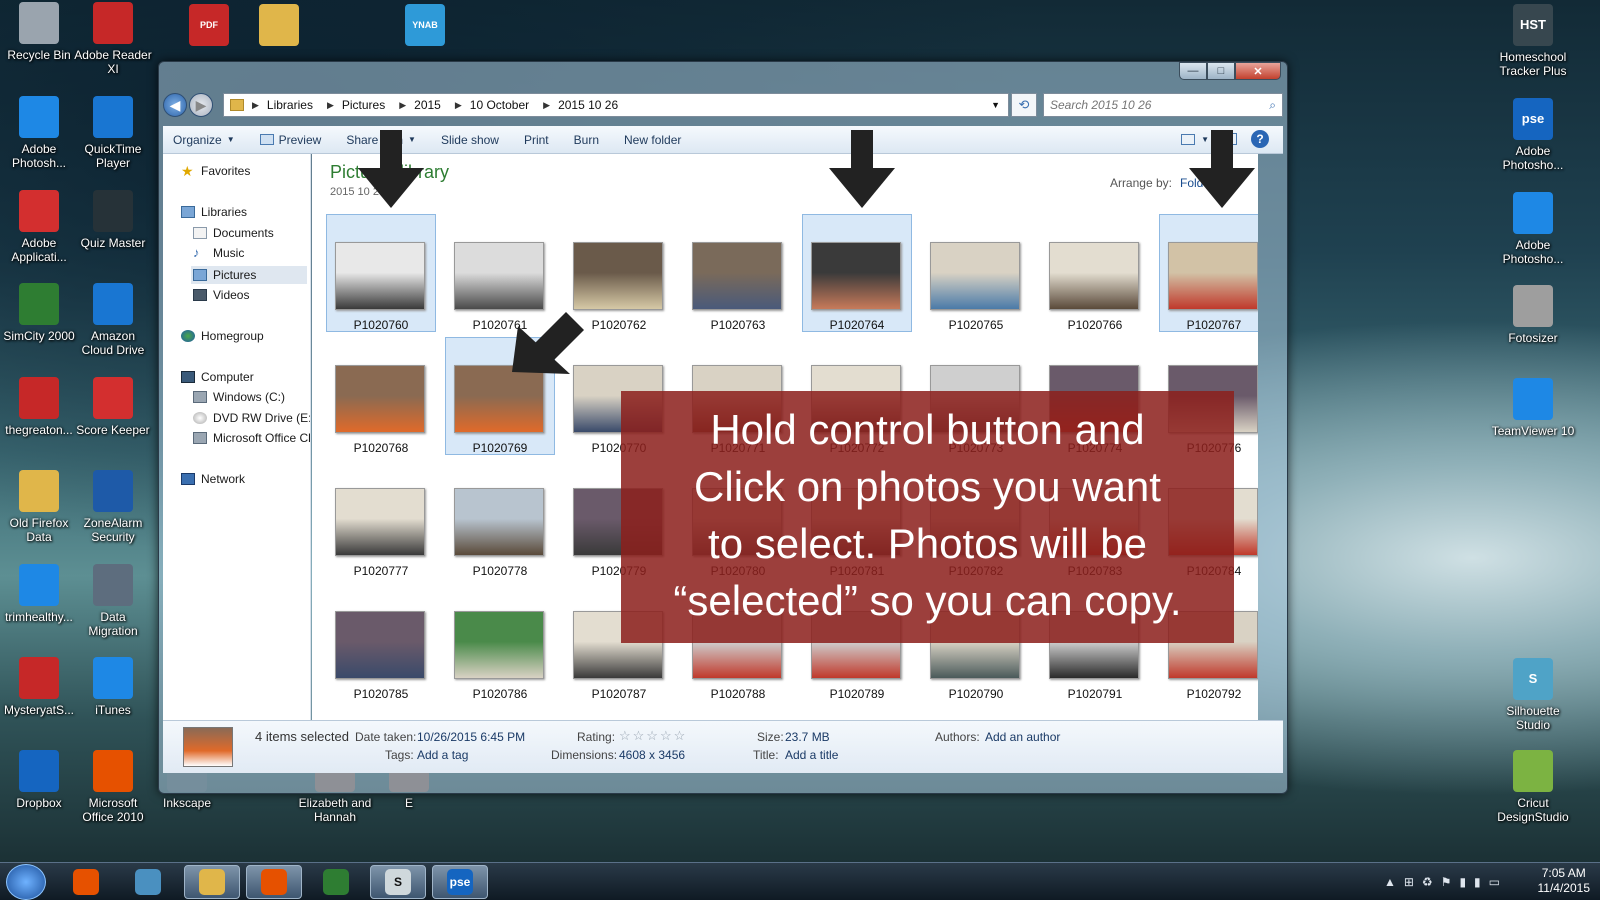 The image size is (1600, 900). Describe the element at coordinates (1260, 139) in the screenshot. I see `help-icon: ?` at that location.